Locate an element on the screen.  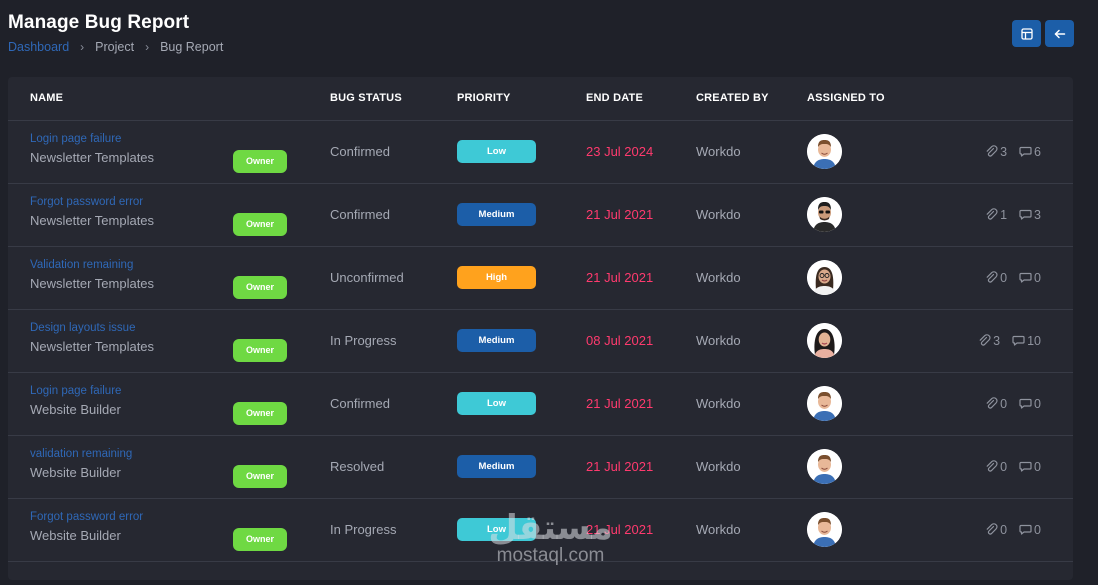
back-button is located at coordinates (1059, 33).